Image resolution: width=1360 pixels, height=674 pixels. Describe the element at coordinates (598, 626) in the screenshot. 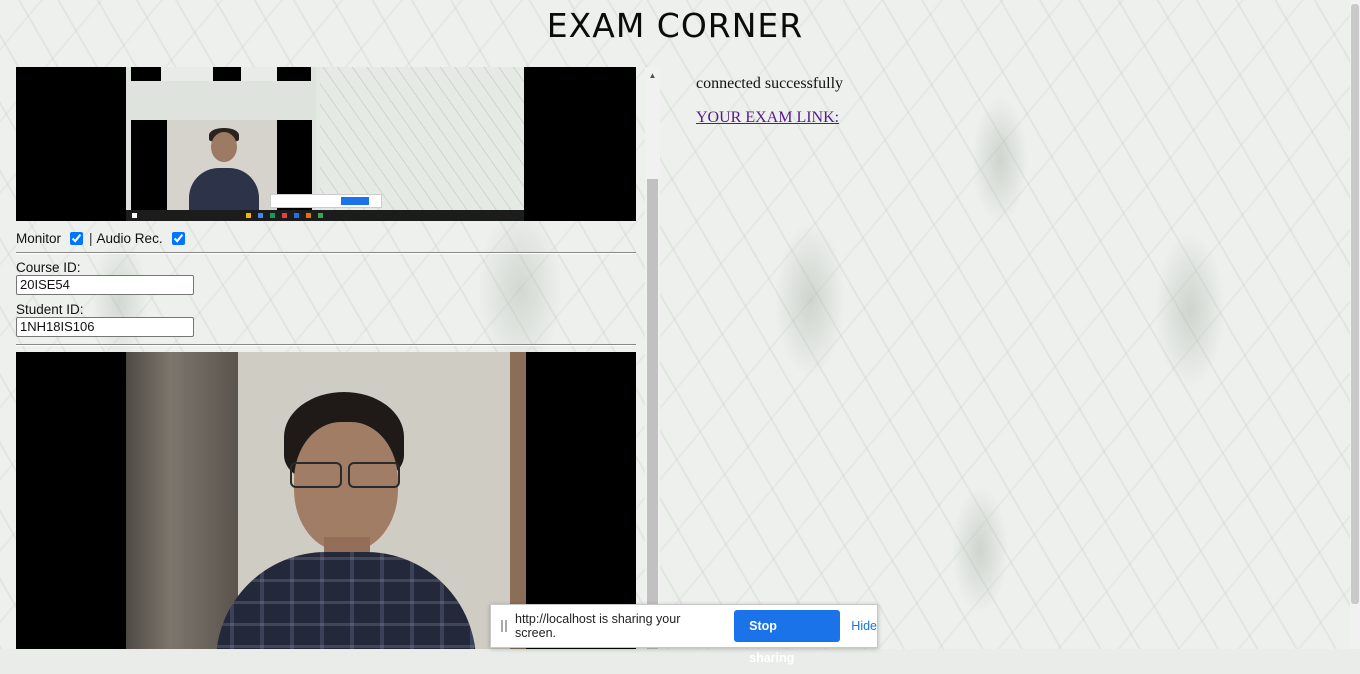

I see `share-message: http://localhost is sharing your screen.` at that location.